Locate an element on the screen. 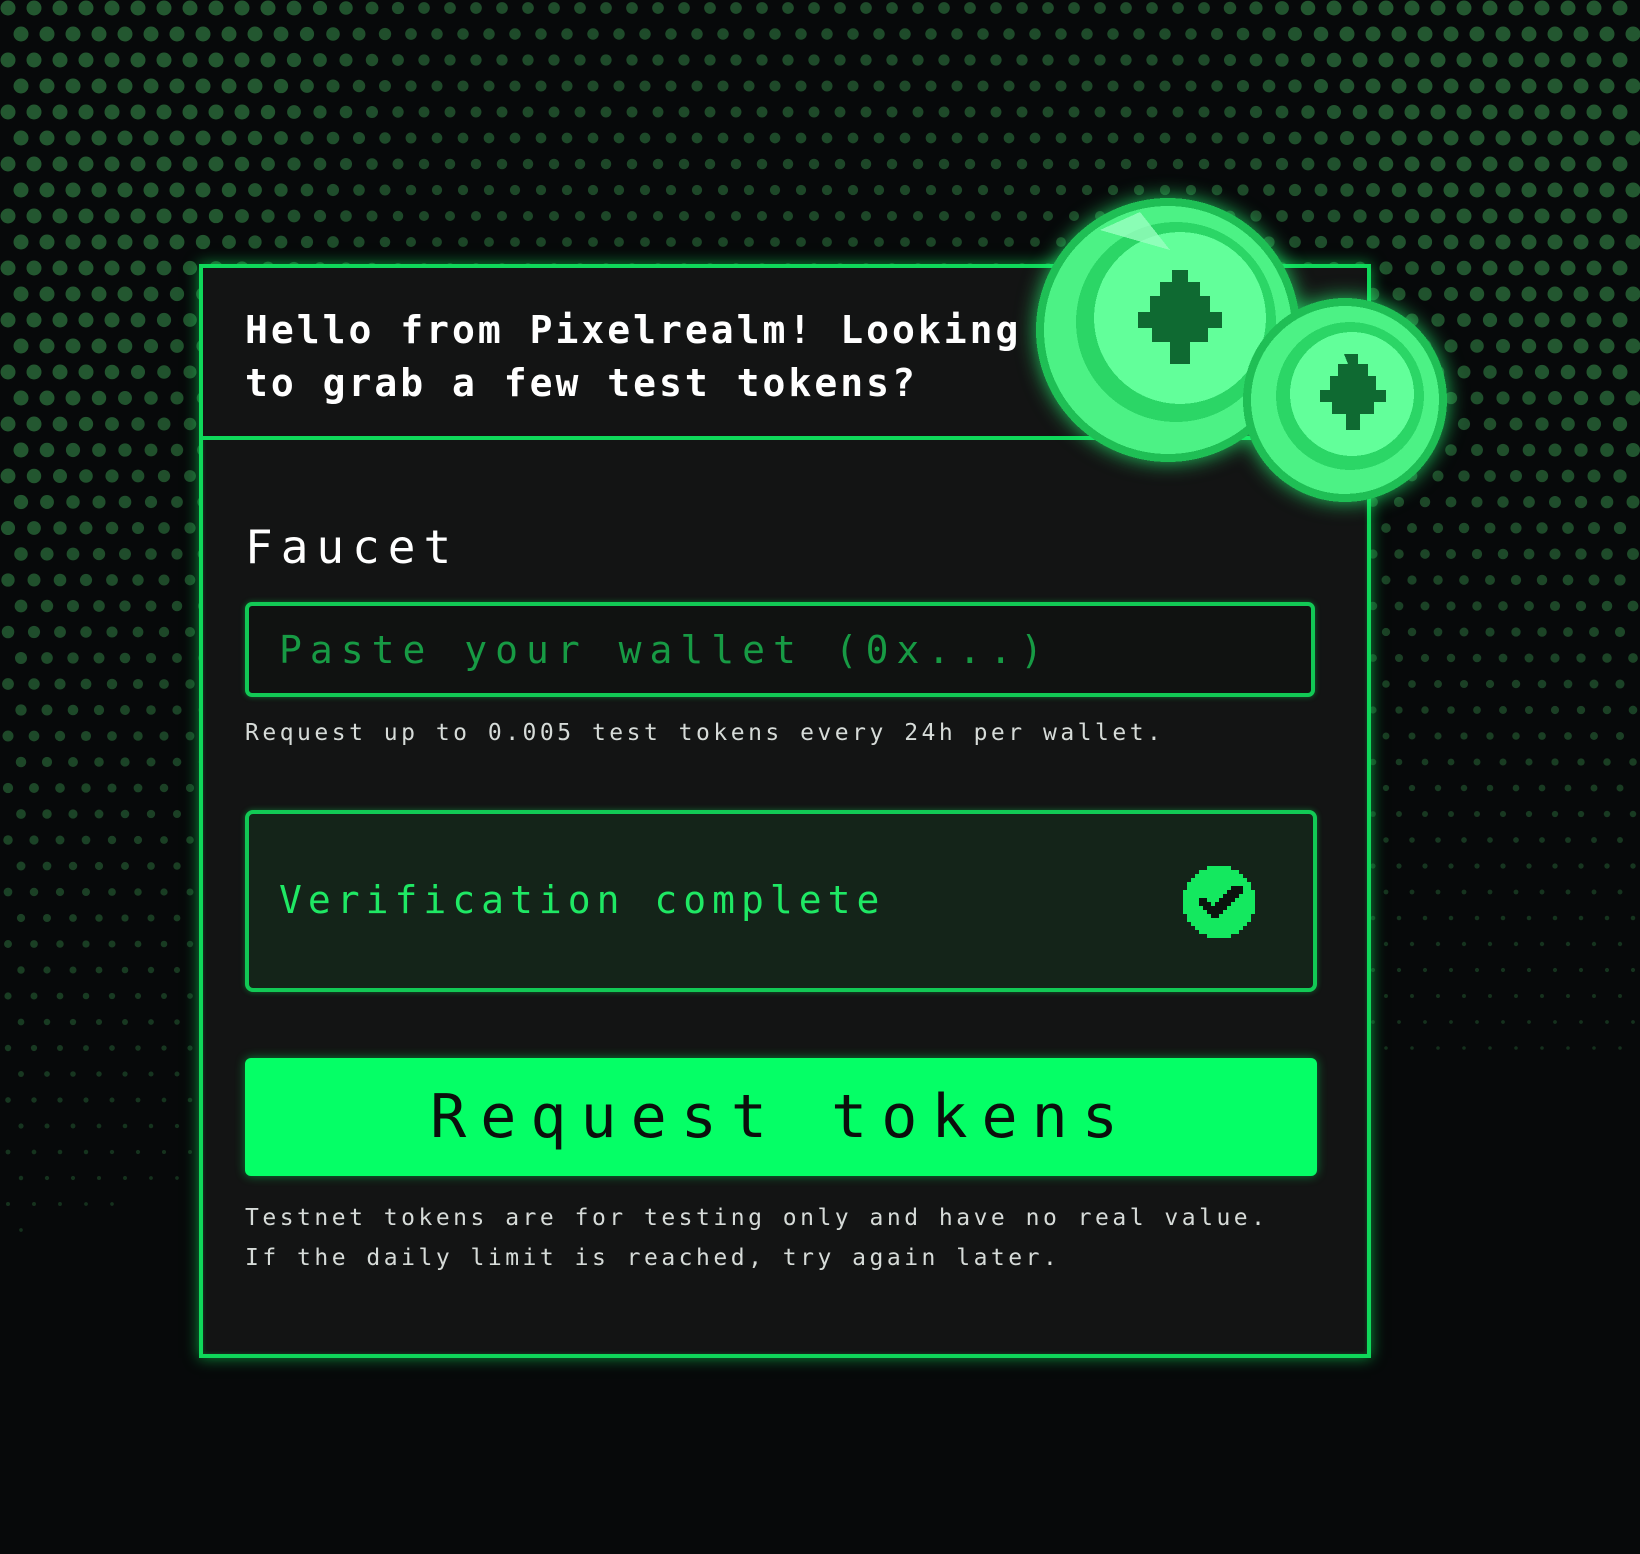 The width and height of the screenshot is (1640, 1554). verification-status-text: Verification complete is located at coordinates (582, 900).